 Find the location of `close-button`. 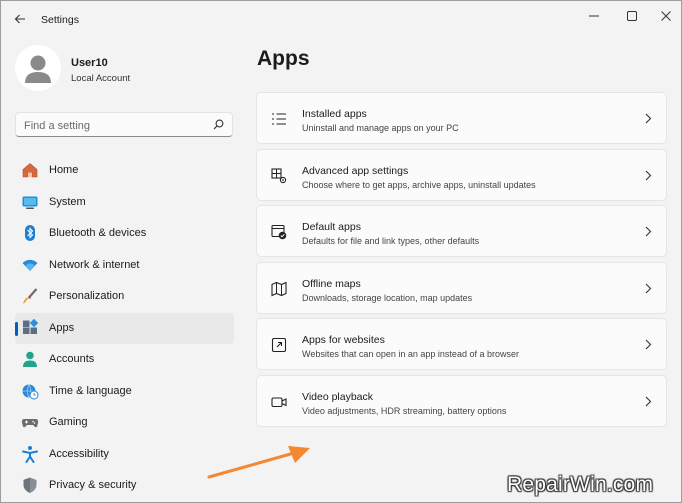

close-button is located at coordinates (662, 16).